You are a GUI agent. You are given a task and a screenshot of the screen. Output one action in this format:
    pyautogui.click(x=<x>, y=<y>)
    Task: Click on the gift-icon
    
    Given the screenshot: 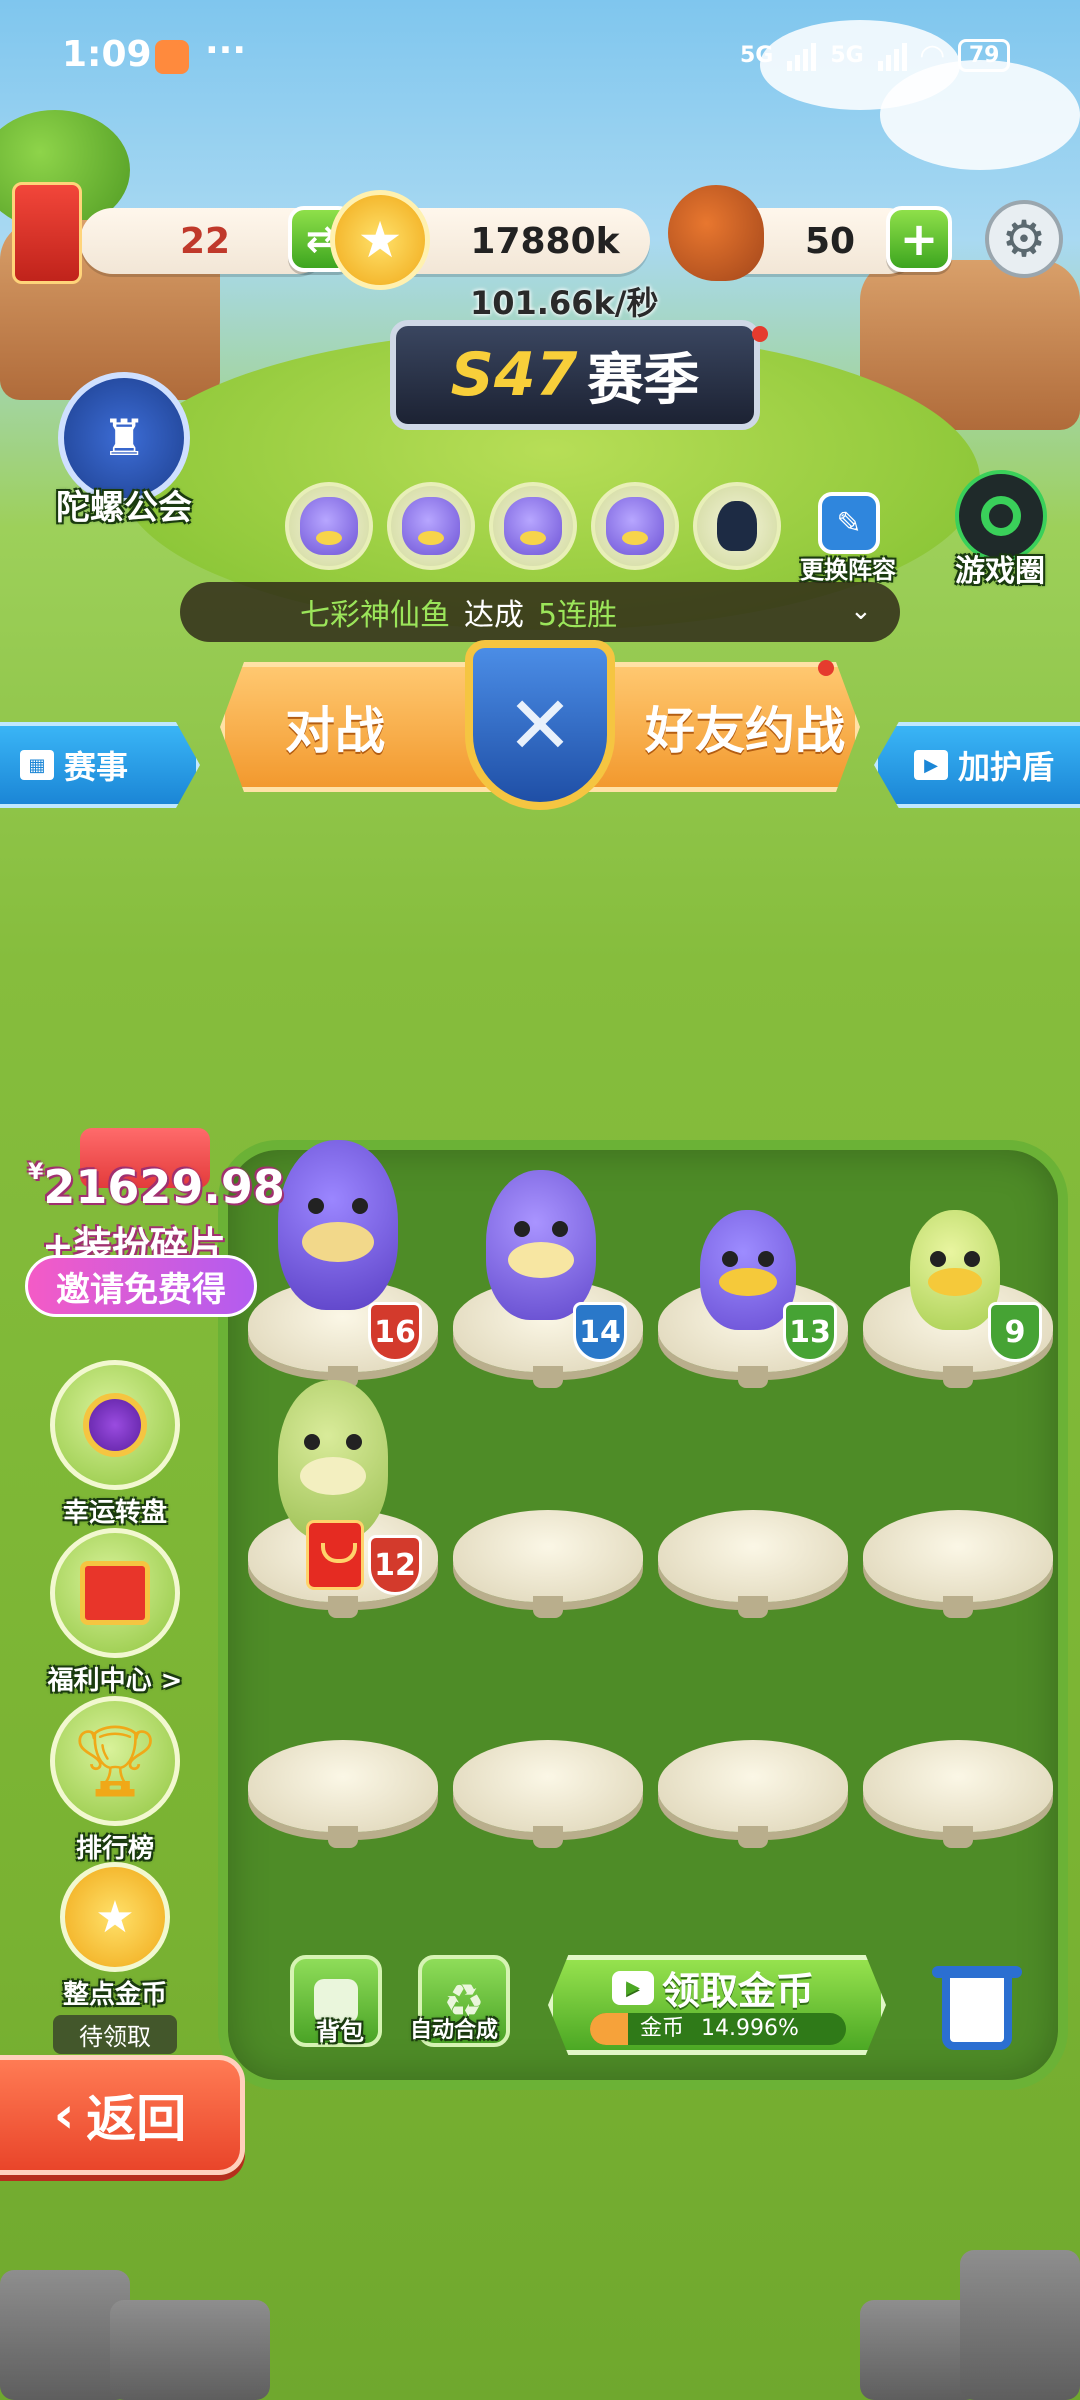 What is the action you would take?
    pyautogui.click(x=115, y=1593)
    